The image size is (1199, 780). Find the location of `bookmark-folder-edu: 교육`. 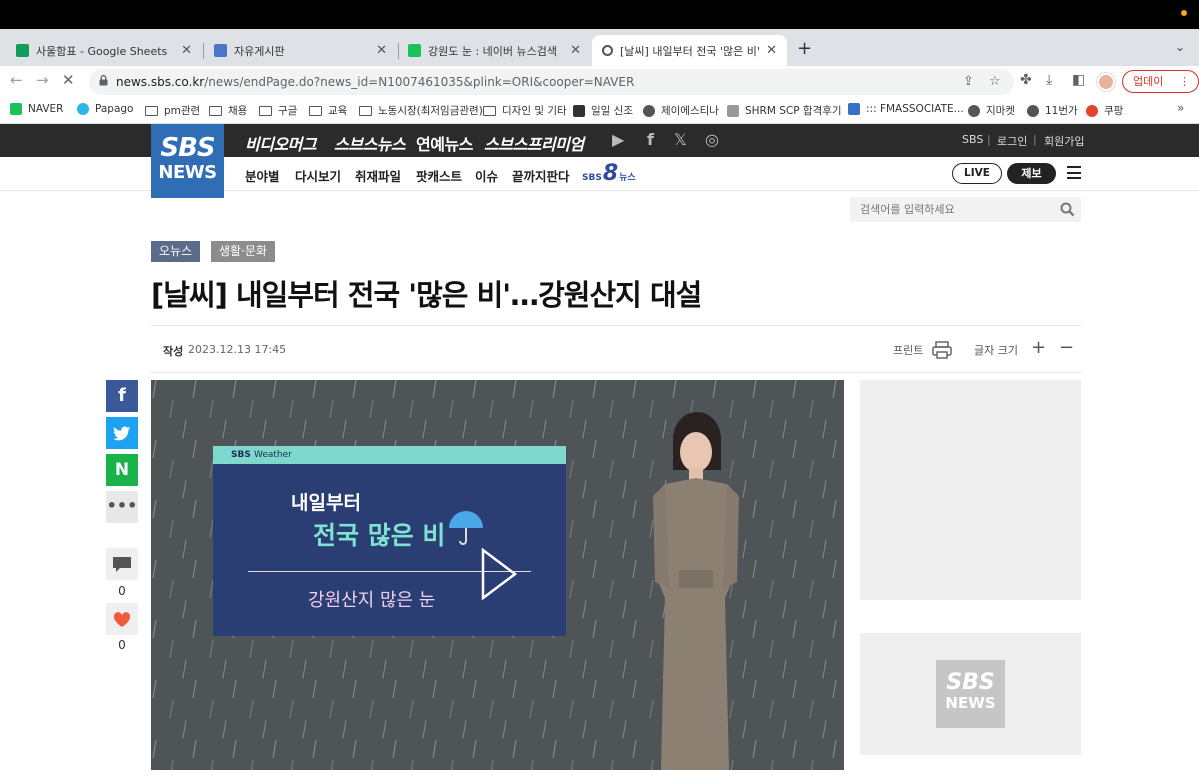

bookmark-folder-edu: 교육 is located at coordinates (328, 110).